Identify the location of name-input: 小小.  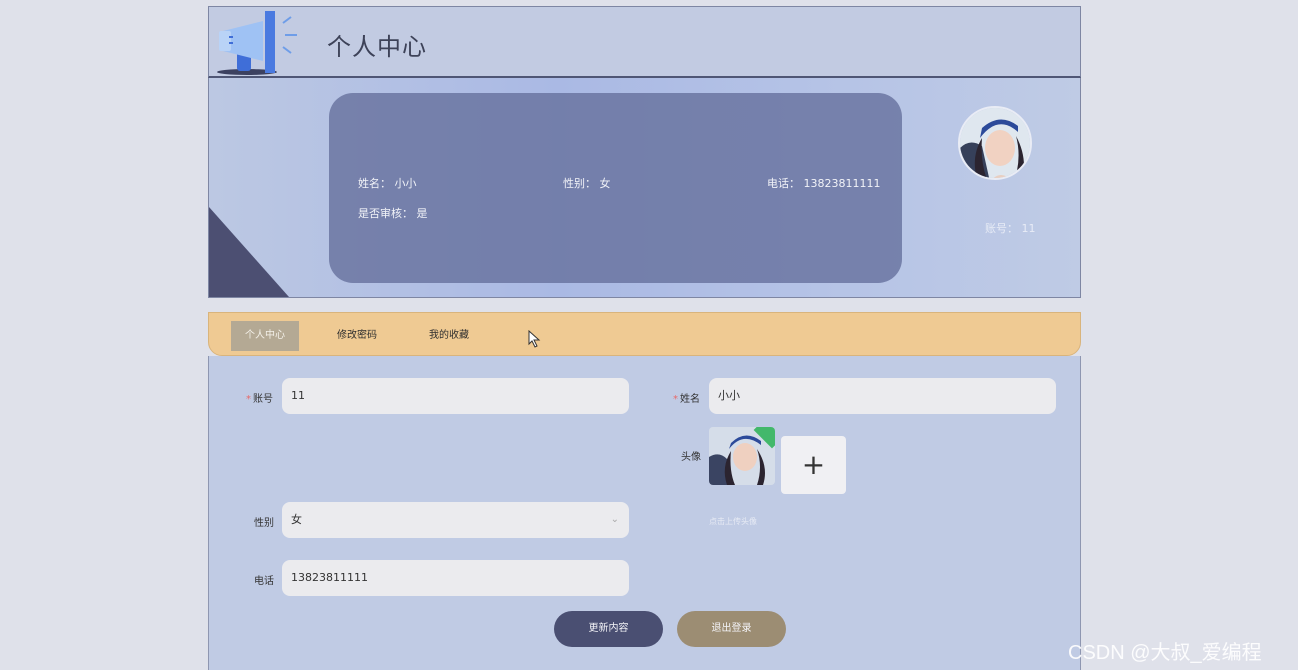
(882, 396).